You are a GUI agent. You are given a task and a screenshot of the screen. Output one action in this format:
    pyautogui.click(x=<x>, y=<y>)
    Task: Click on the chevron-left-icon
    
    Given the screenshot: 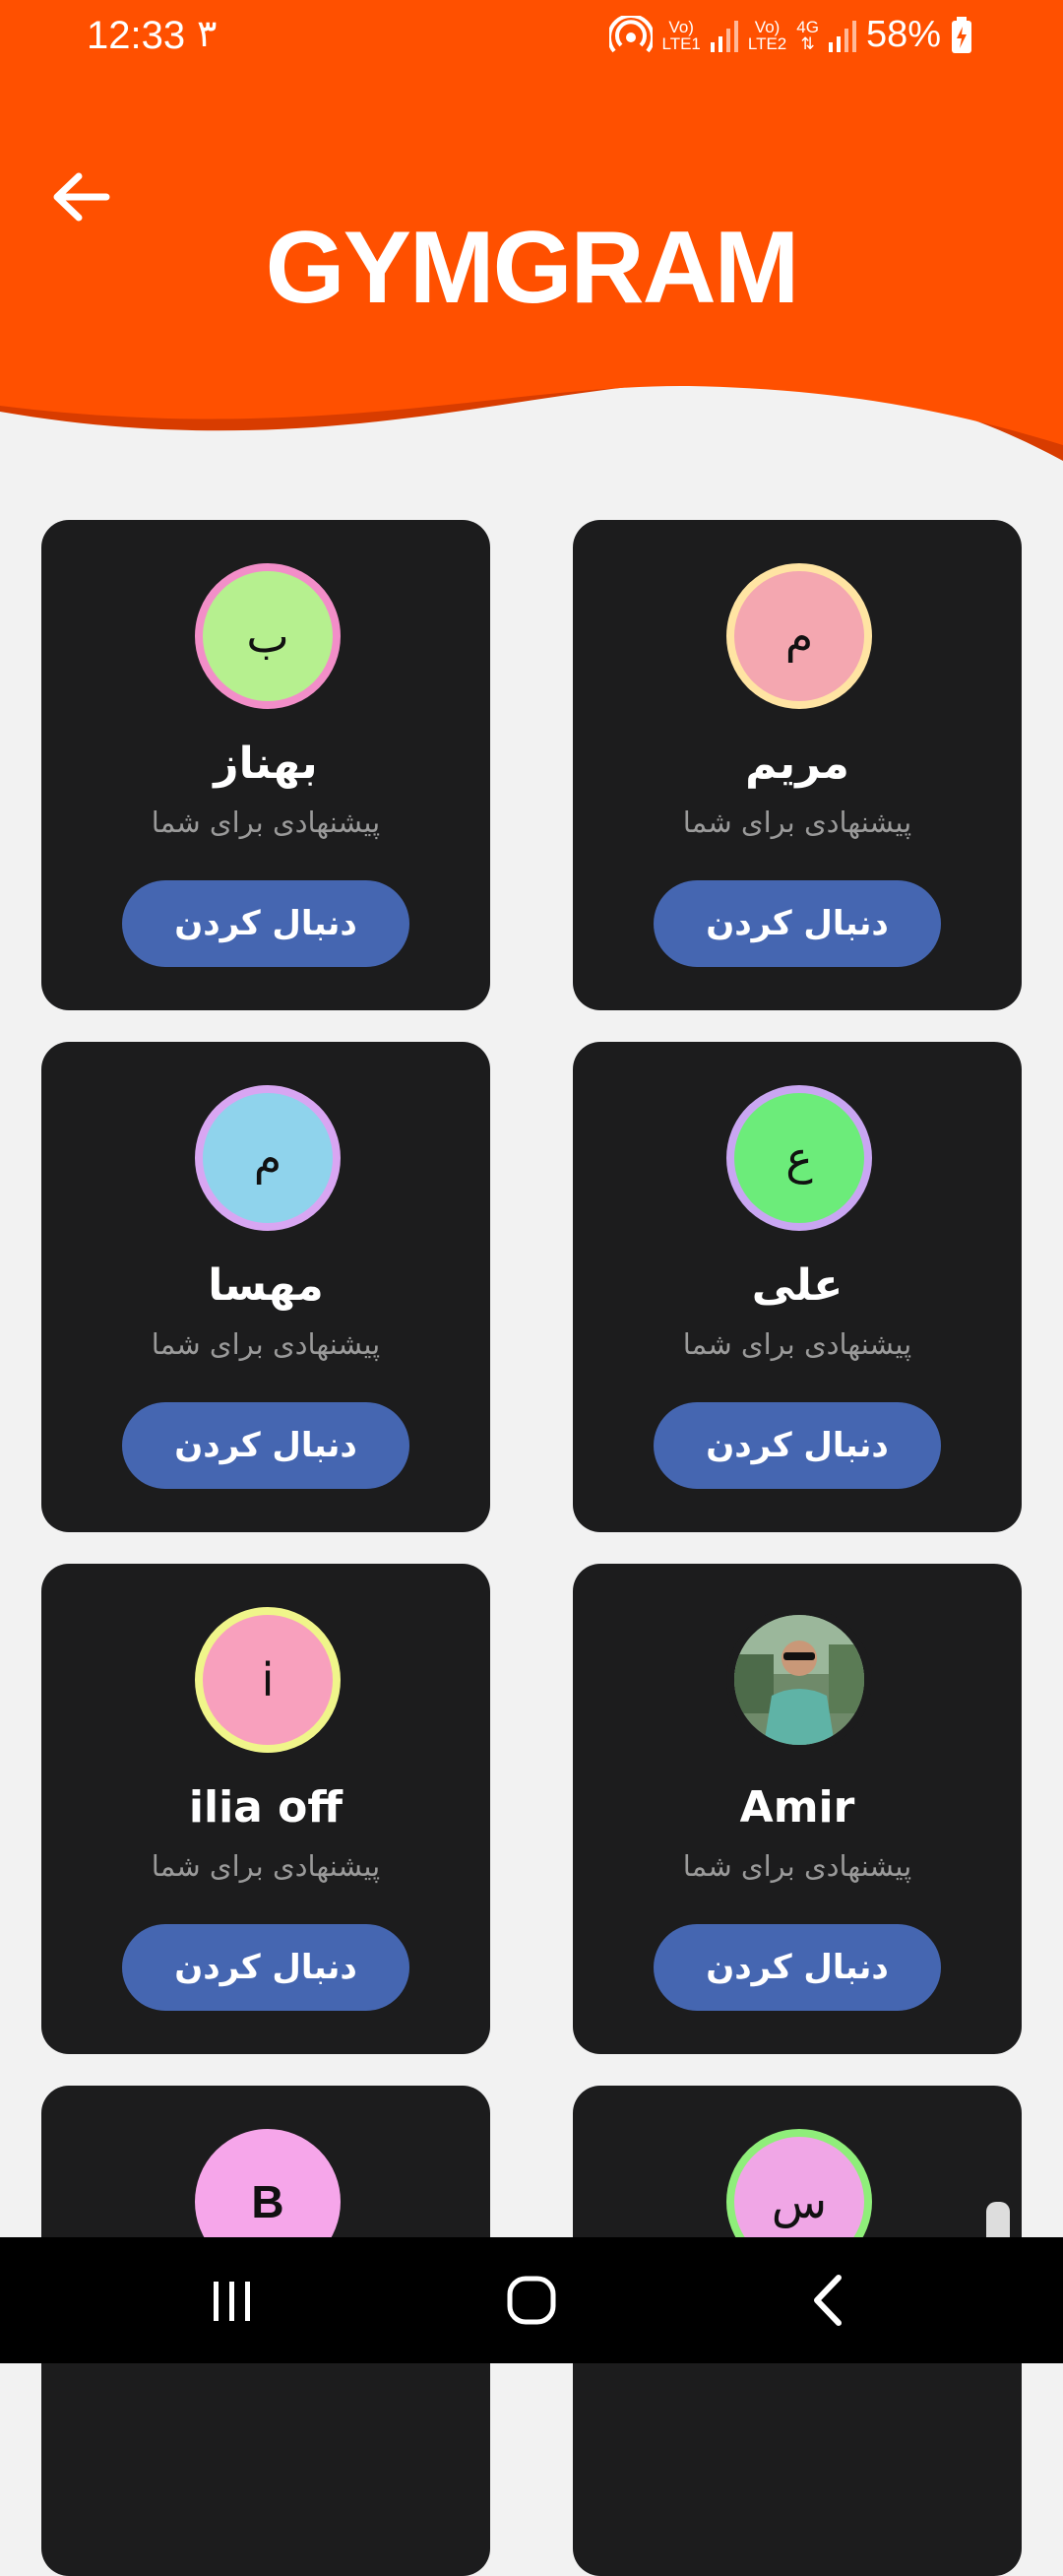 What is the action you would take?
    pyautogui.click(x=828, y=2300)
    